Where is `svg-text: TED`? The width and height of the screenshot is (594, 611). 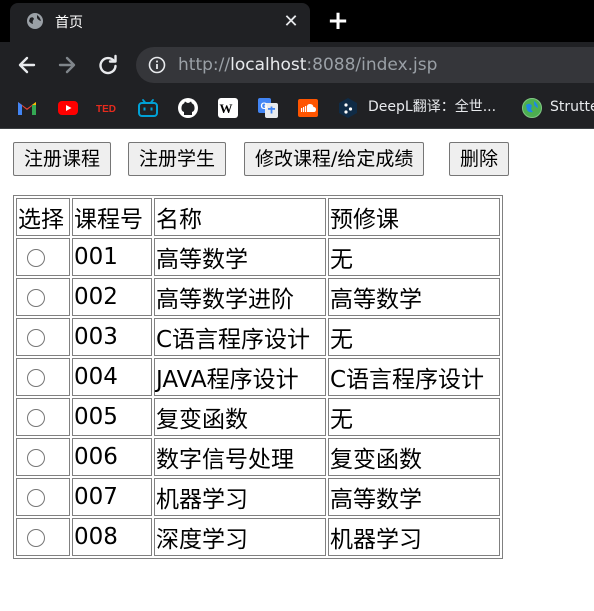 svg-text: TED is located at coordinates (106, 109).